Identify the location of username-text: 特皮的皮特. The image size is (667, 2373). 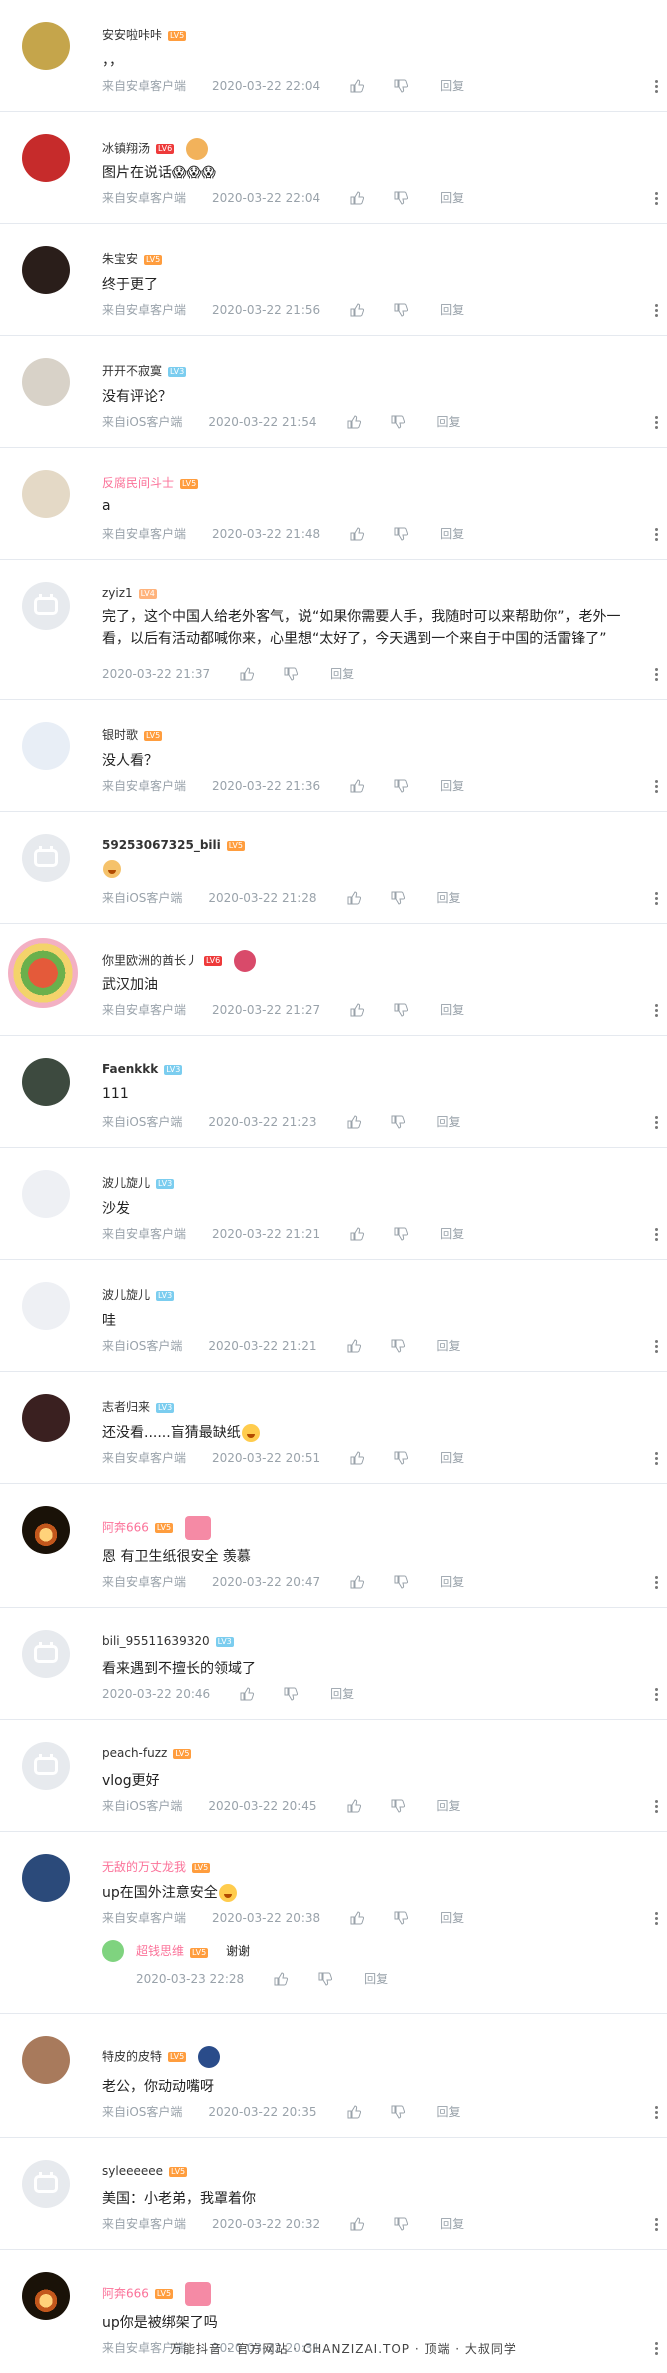
(132, 2057).